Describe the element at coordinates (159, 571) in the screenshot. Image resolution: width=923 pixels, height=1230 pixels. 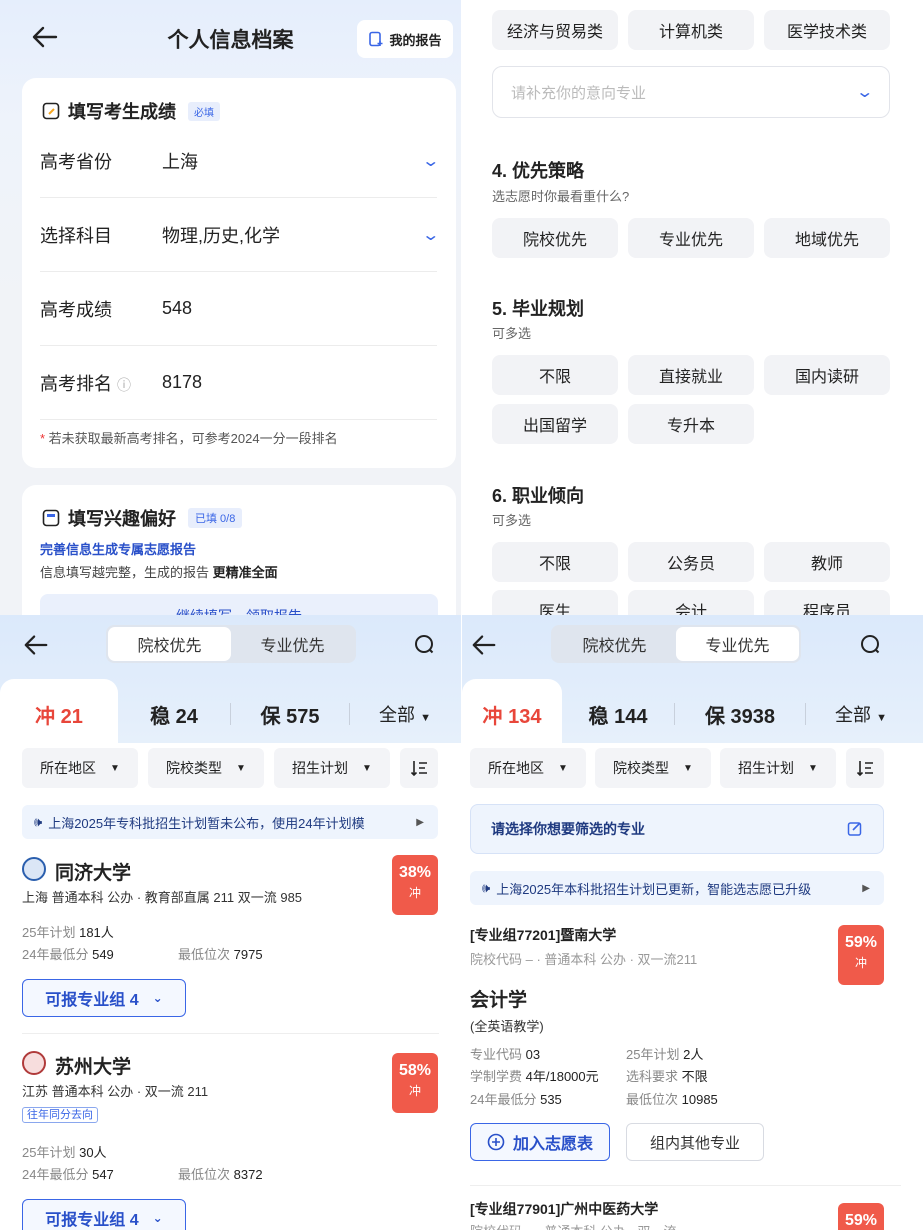
I see `interest-desc: 信息填写越完整，生成的报告 更精准全面` at that location.